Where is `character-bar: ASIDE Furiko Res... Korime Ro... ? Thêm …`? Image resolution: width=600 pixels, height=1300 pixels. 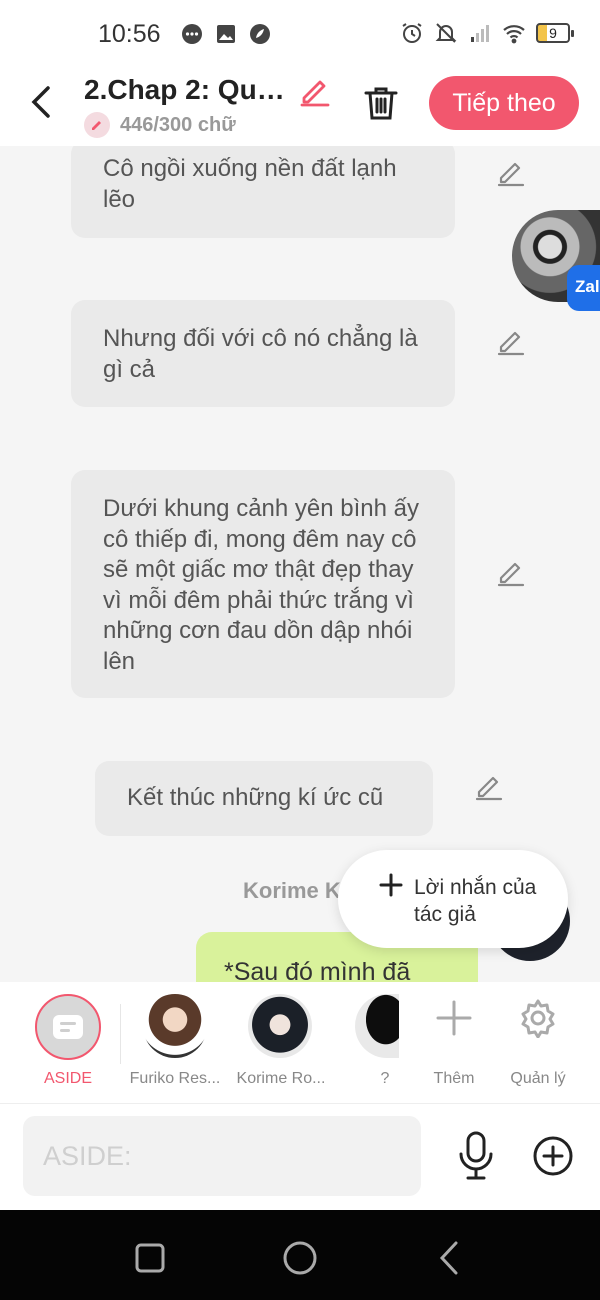 character-bar: ASIDE Furiko Res... Korime Ro... ? Thêm … is located at coordinates (300, 1043).